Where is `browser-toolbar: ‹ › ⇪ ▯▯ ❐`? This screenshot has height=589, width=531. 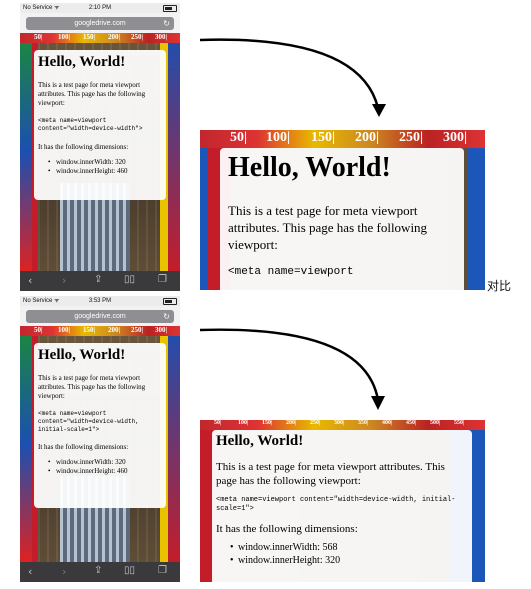
browser-toolbar: ‹ › ⇪ ▯▯ ❐ is located at coordinates (100, 572).